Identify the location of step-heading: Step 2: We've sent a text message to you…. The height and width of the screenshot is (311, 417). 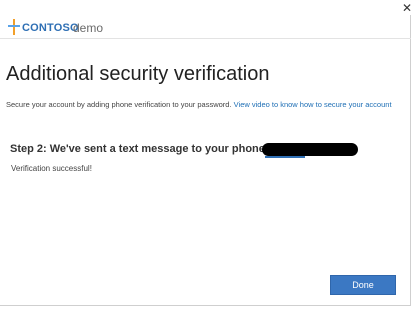
(144, 149).